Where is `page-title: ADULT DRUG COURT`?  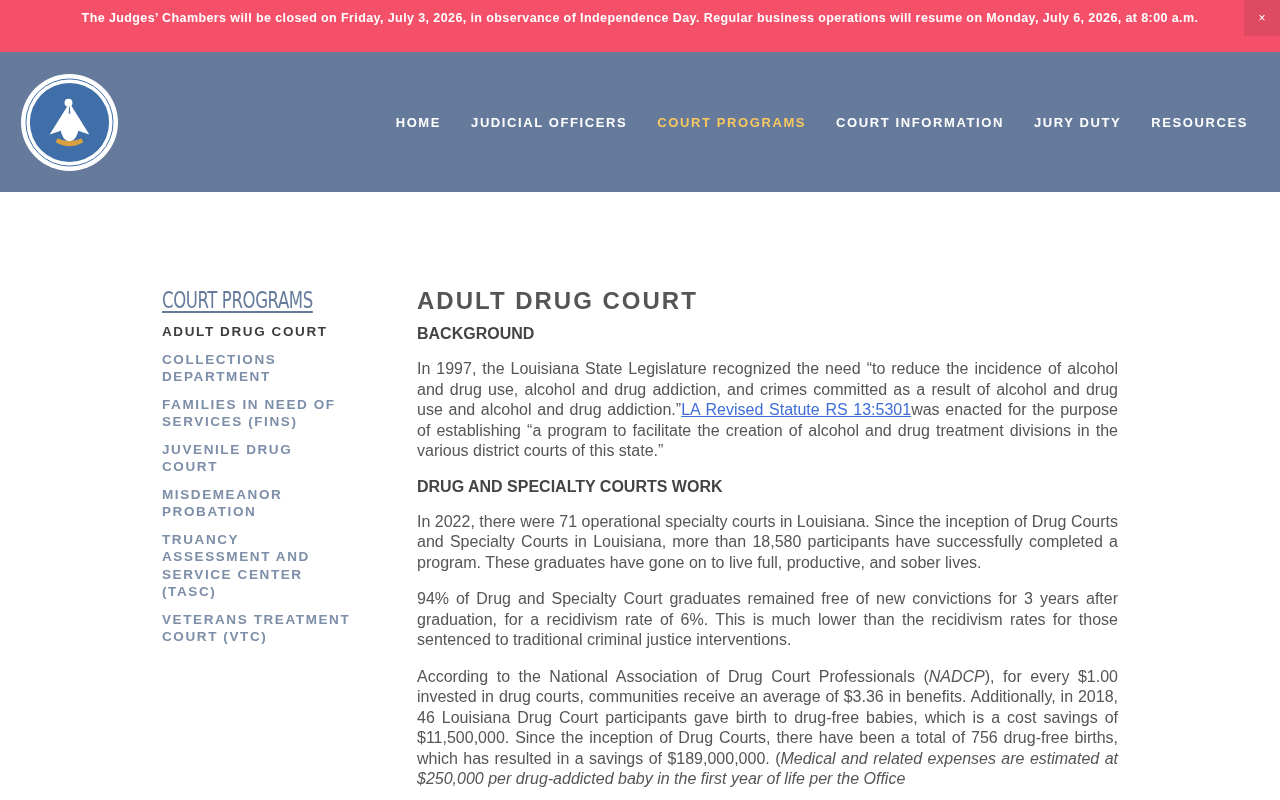 page-title: ADULT DRUG COURT is located at coordinates (558, 301).